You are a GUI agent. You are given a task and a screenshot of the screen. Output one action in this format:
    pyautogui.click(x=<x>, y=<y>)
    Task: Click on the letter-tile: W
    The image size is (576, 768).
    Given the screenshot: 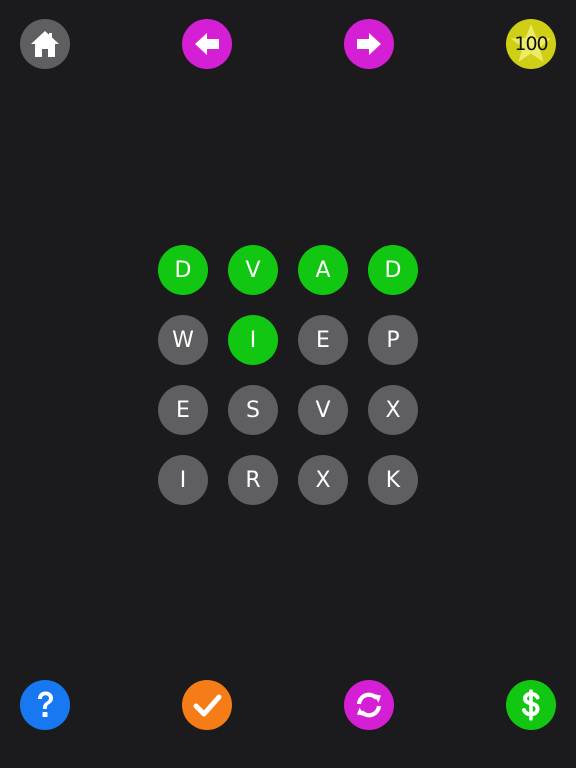 What is the action you would take?
    pyautogui.click(x=183, y=340)
    